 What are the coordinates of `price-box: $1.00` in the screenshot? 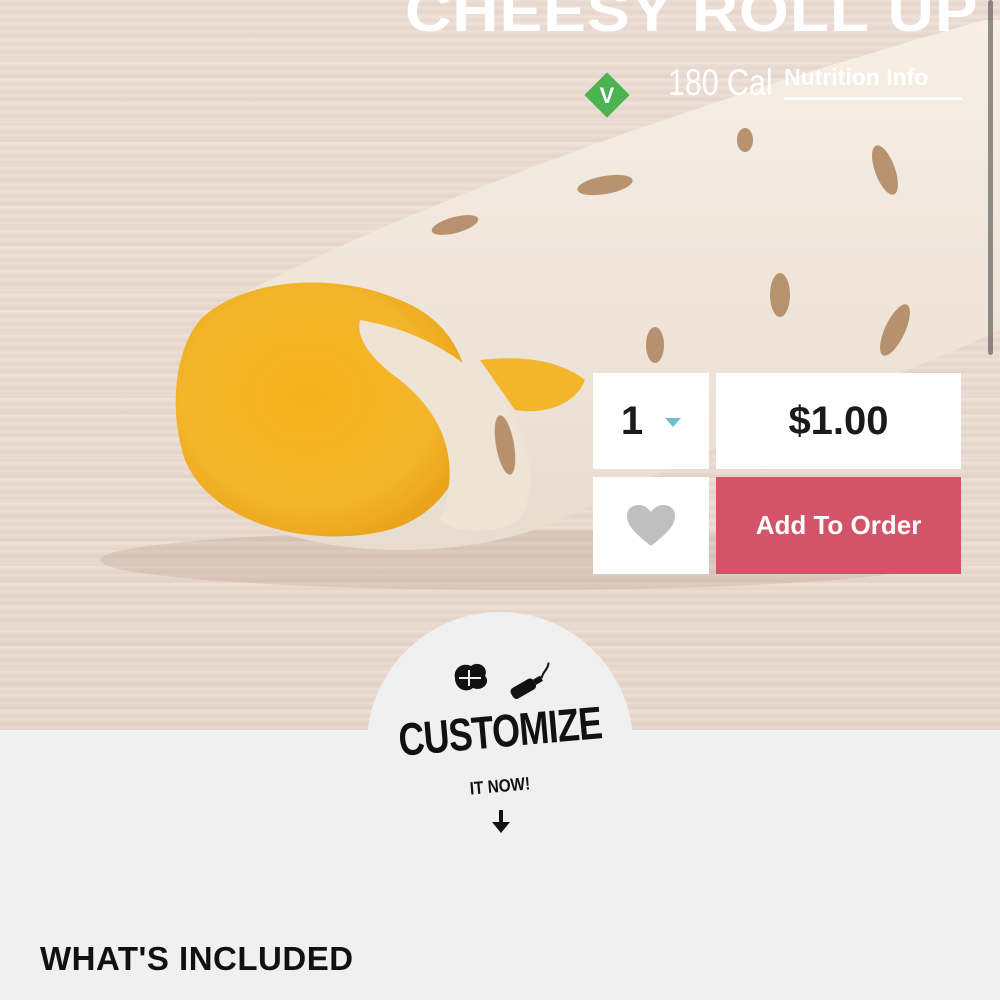 It's located at (838, 421).